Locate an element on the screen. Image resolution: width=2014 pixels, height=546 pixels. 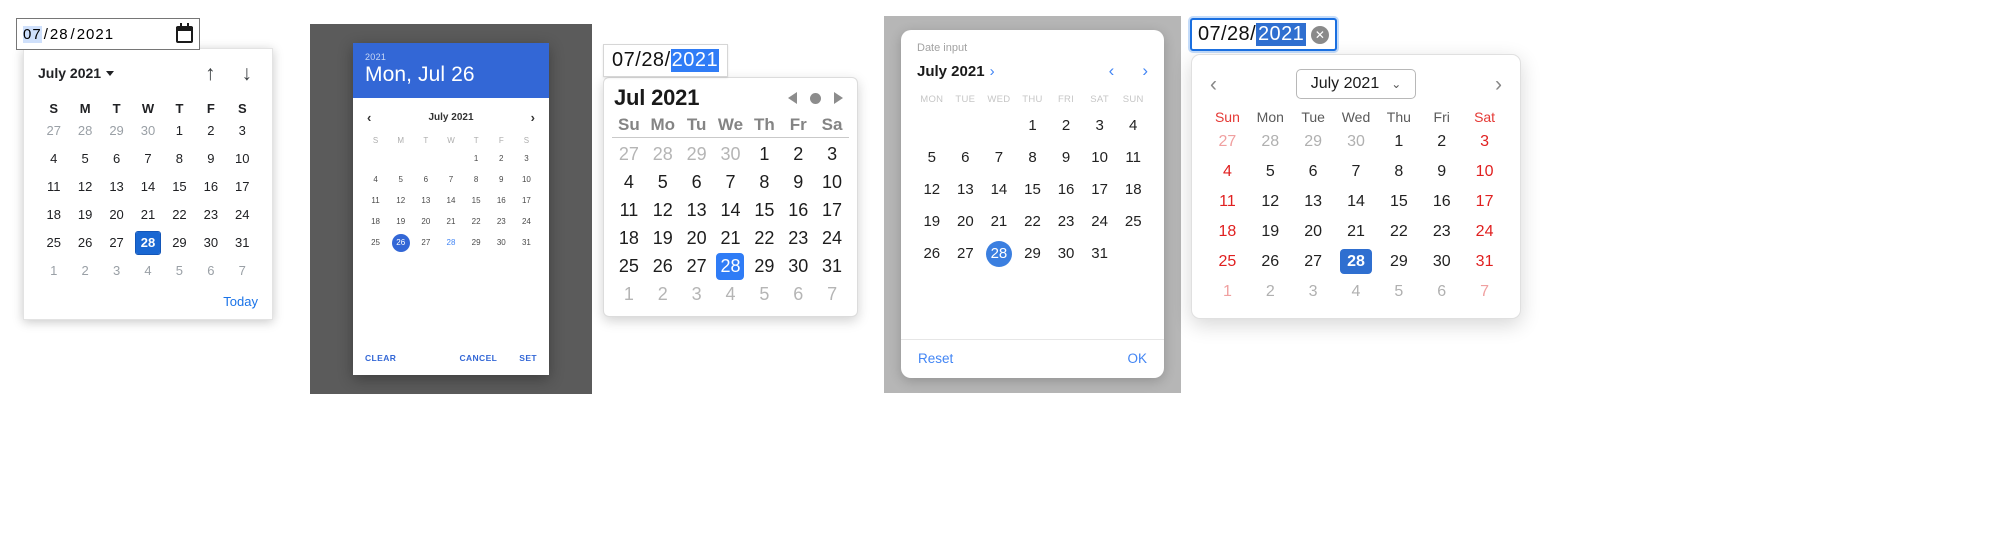
cancel-button: CANCEL is located at coordinates (478, 358).